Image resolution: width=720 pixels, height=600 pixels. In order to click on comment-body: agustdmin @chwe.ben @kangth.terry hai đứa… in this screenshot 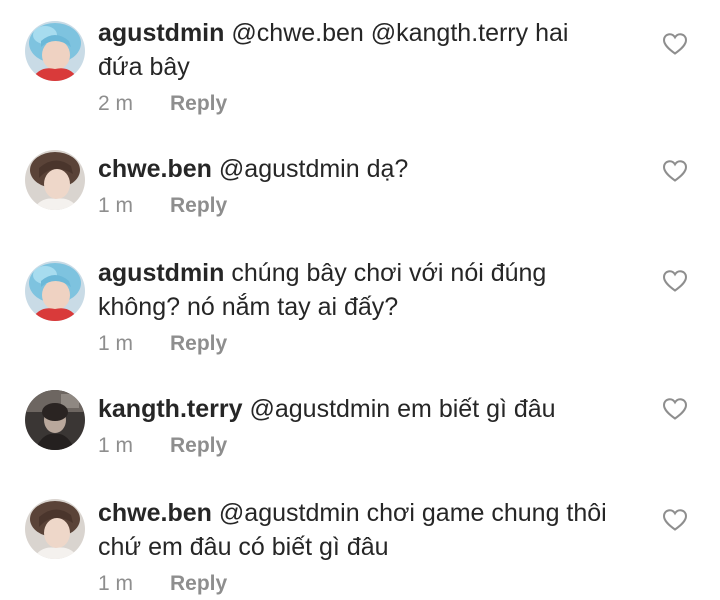, I will do `click(358, 68)`.